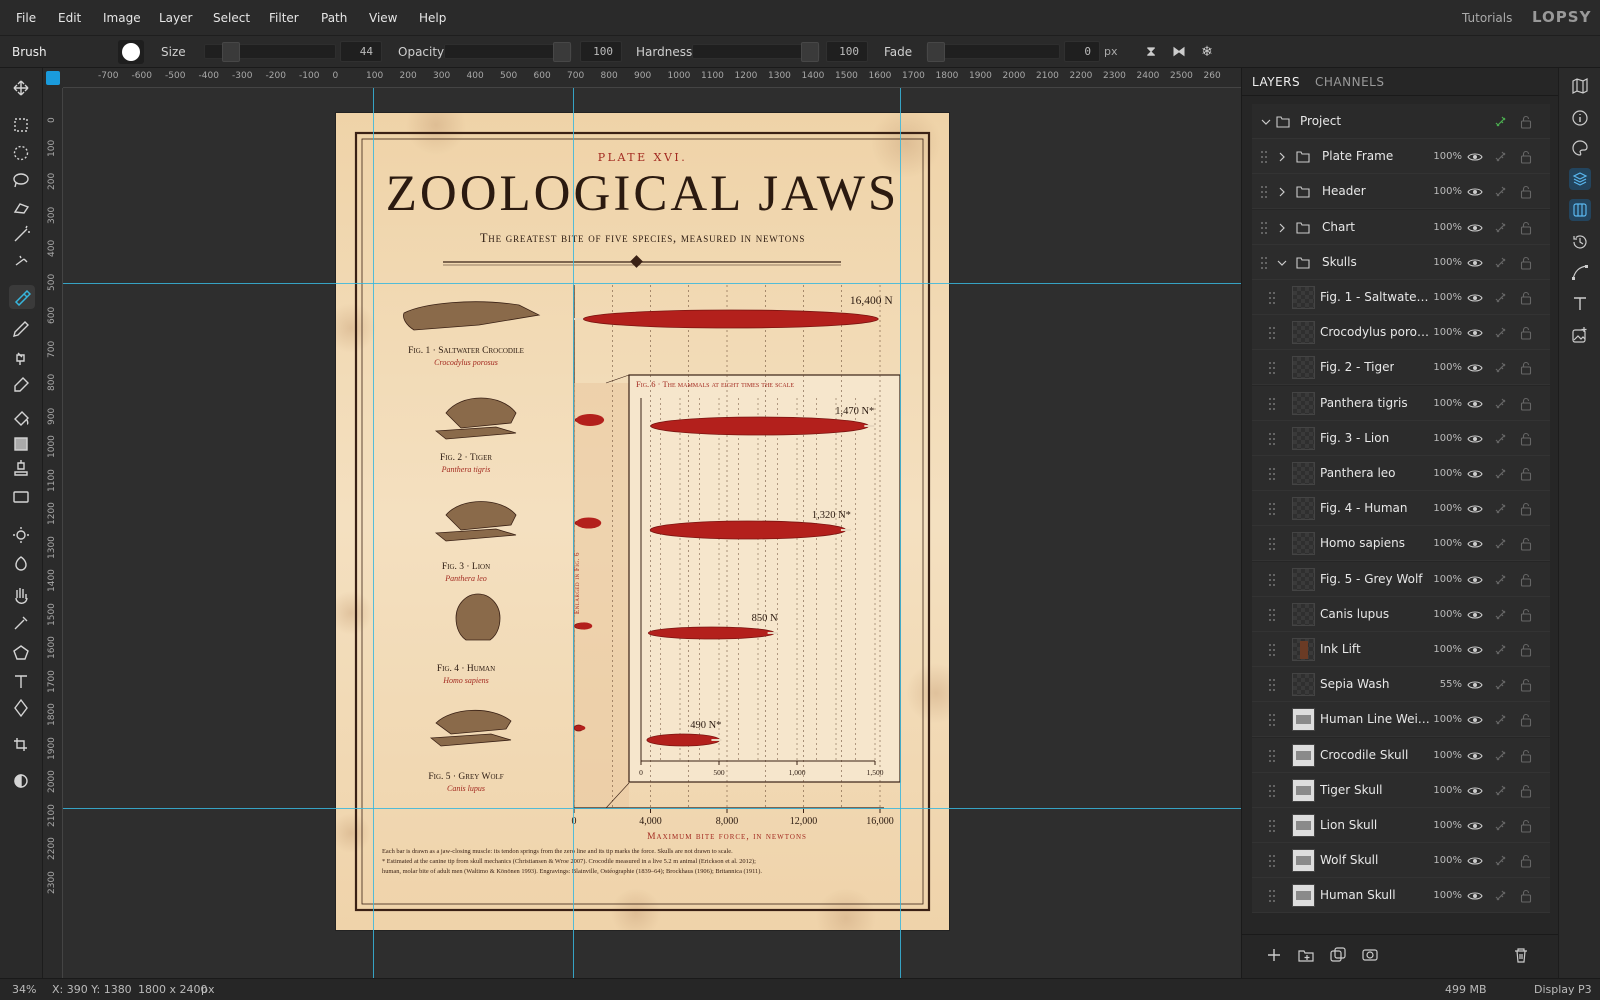 The width and height of the screenshot is (1600, 1000). Describe the element at coordinates (21, 563) in the screenshot. I see `burn-icon` at that location.